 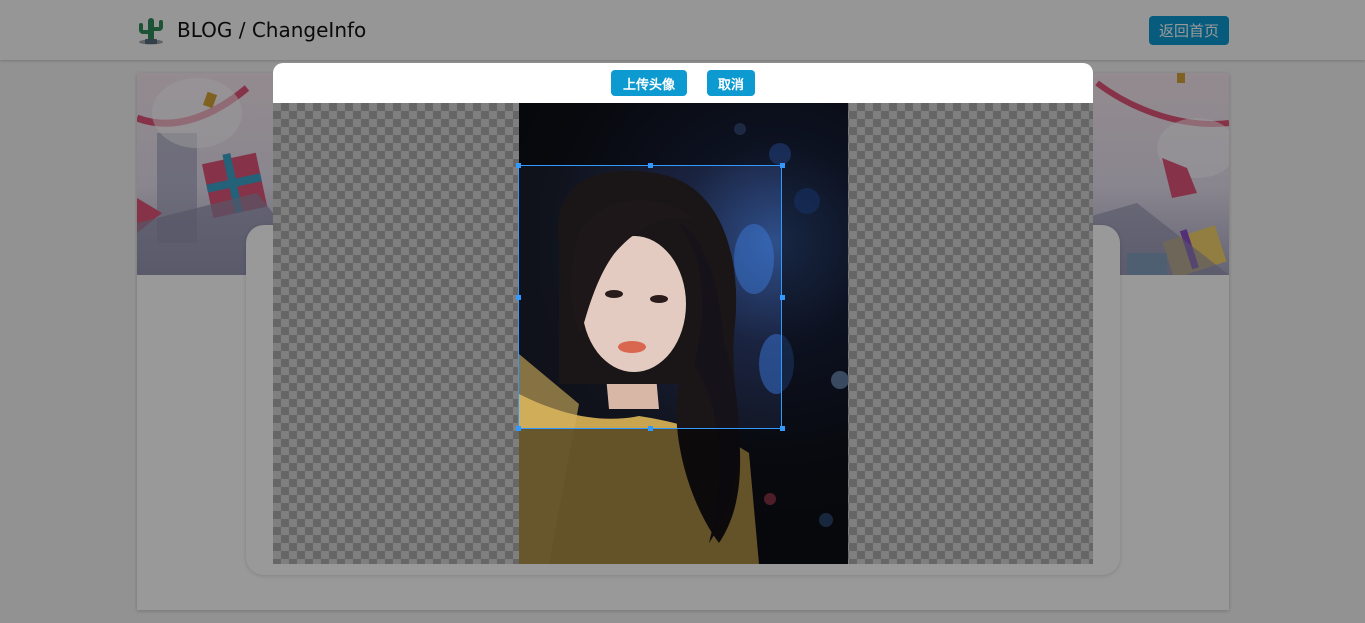 I want to click on crop-preview-image, so click(x=650, y=297).